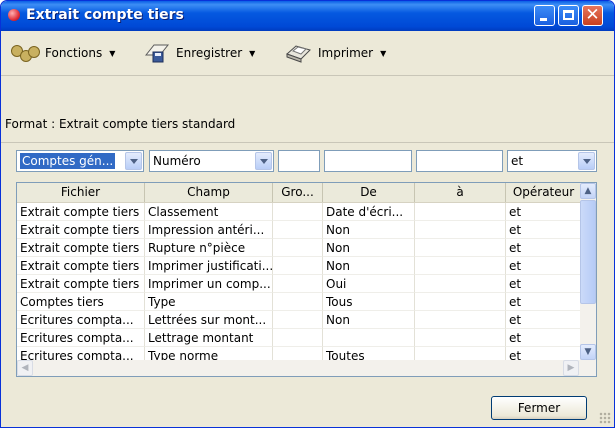  Describe the element at coordinates (459, 161) in the screenshot. I see `to-input` at that location.